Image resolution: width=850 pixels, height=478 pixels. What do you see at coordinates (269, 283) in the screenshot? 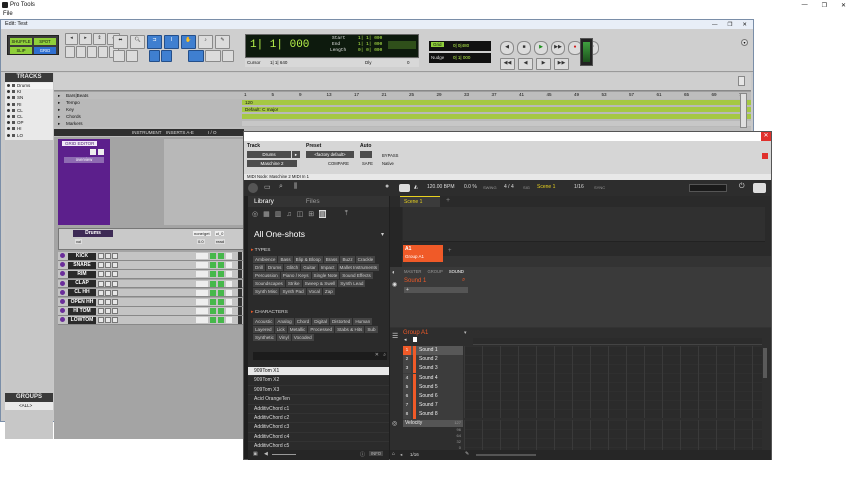
I see `type-tag: Soundscapes` at bounding box center [269, 283].